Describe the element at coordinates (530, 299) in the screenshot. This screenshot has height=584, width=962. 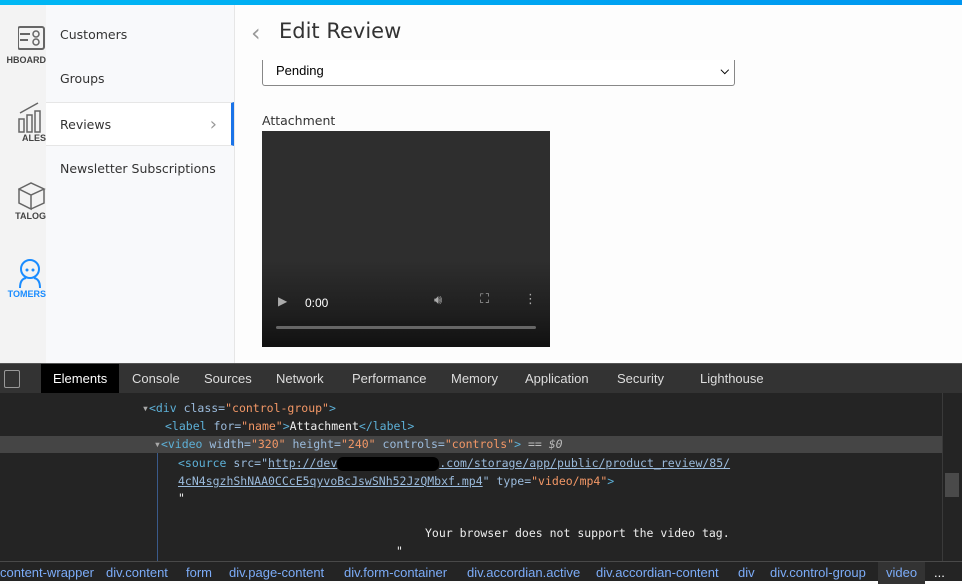
I see `more-options-icon: ⋮` at that location.